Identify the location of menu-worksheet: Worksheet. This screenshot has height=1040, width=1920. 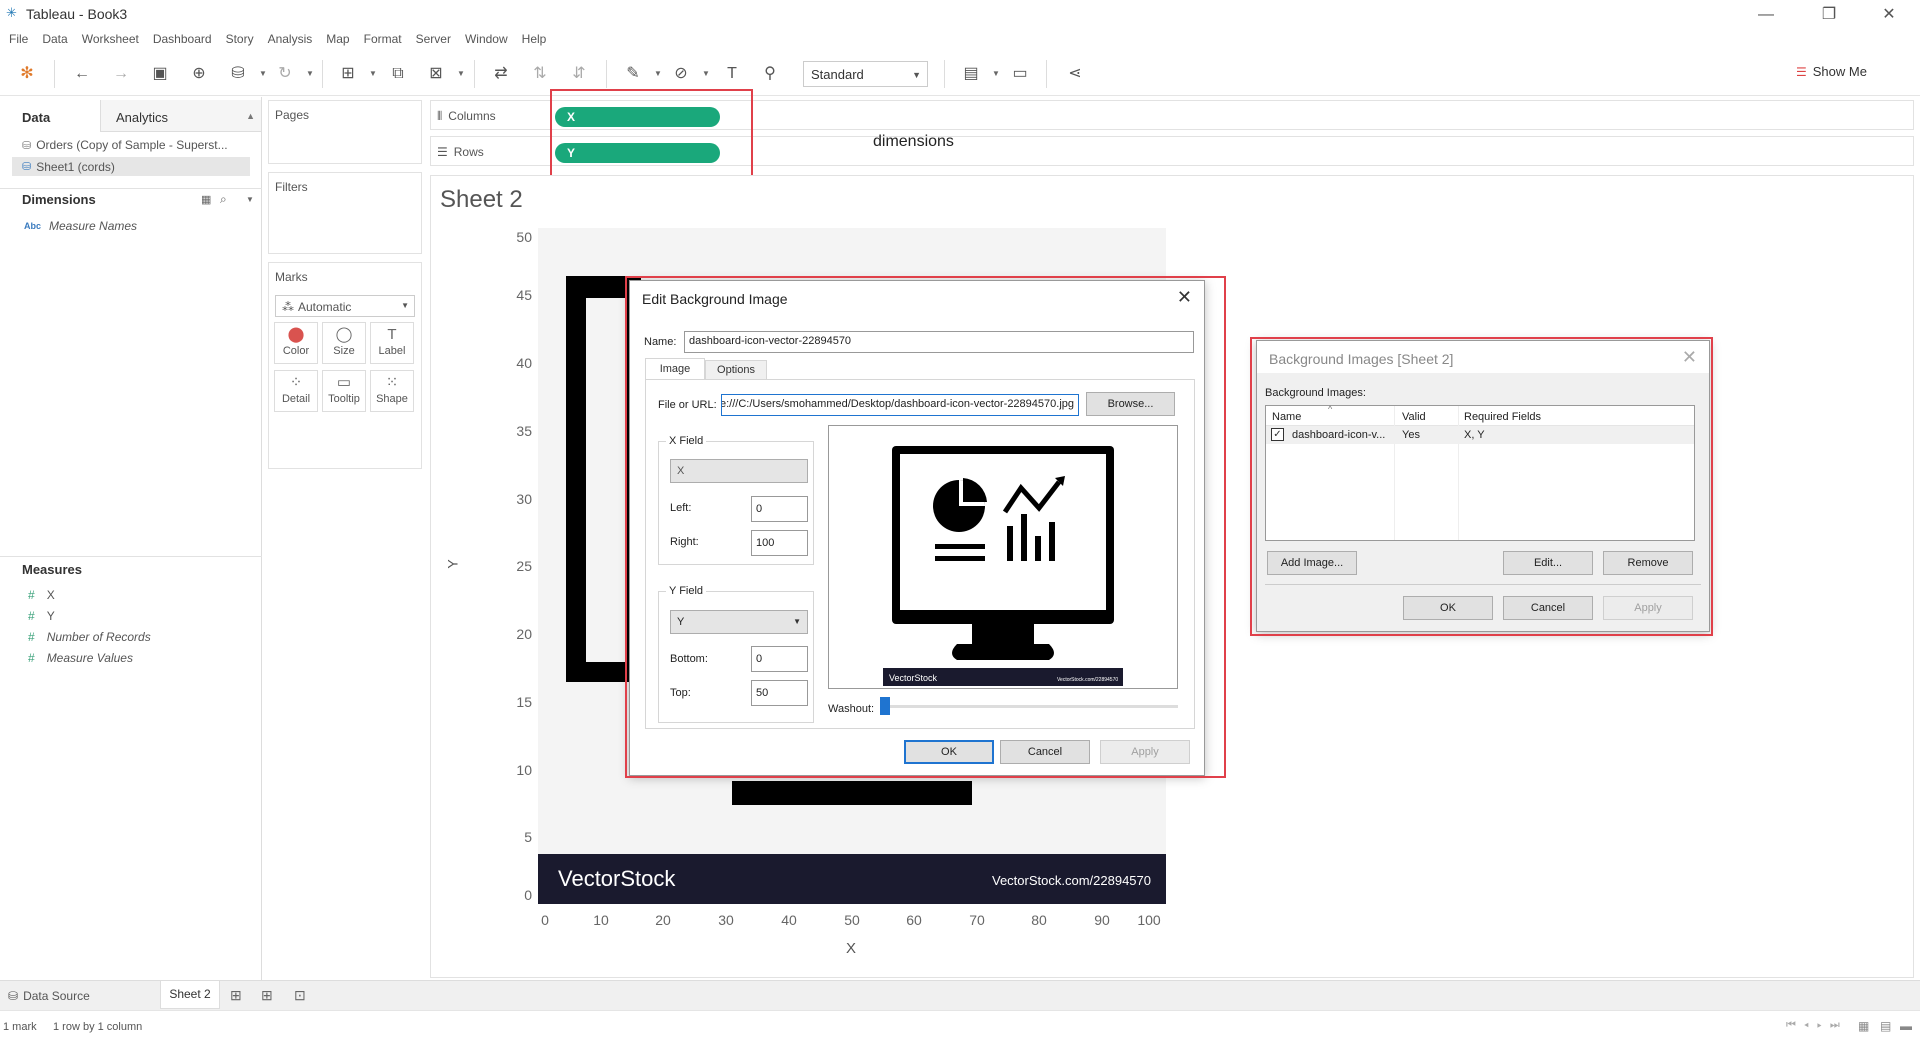
(110, 39).